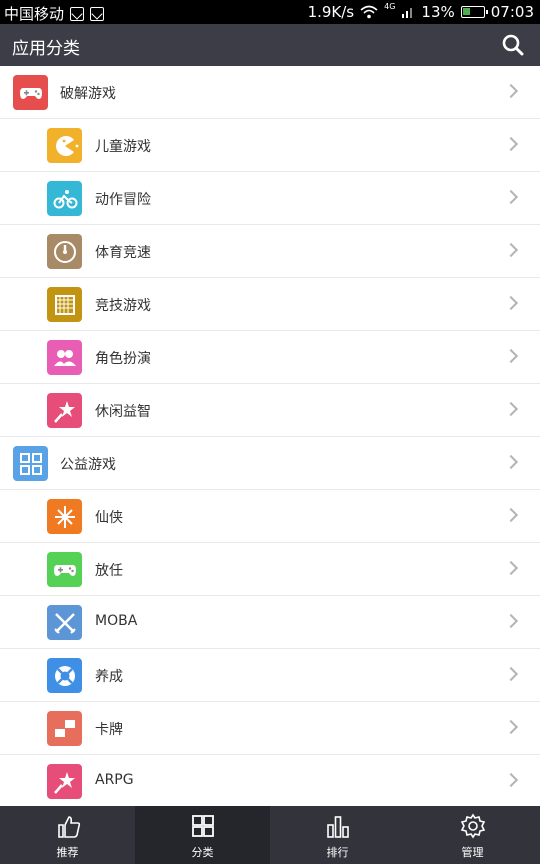 The image size is (540, 864). I want to click on notification-edit-icon, so click(77, 13).